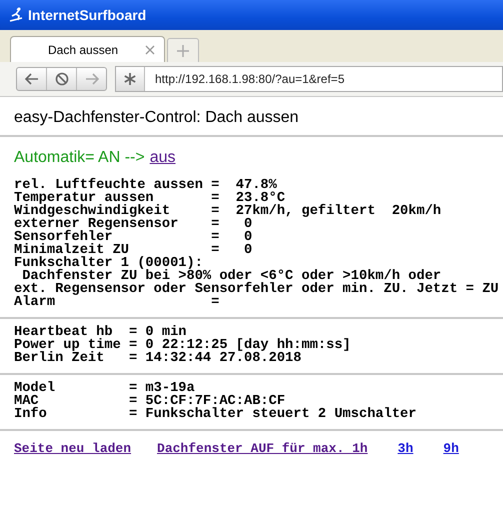  What do you see at coordinates (79, 158) in the screenshot?
I see `automatik-status: Automatik= AN -->` at bounding box center [79, 158].